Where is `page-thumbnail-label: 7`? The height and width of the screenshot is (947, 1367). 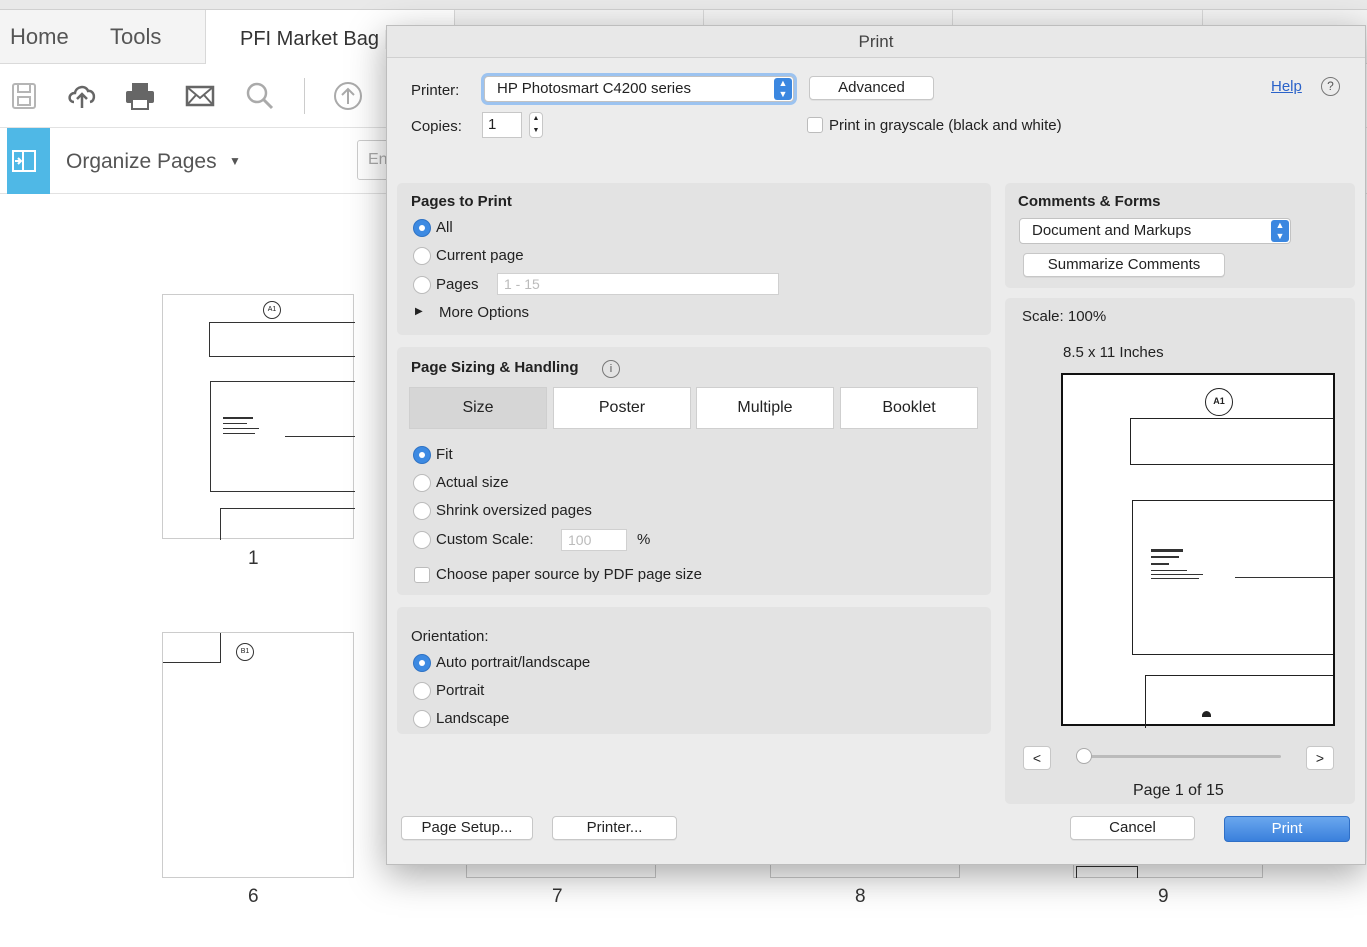 page-thumbnail-label: 7 is located at coordinates (557, 896).